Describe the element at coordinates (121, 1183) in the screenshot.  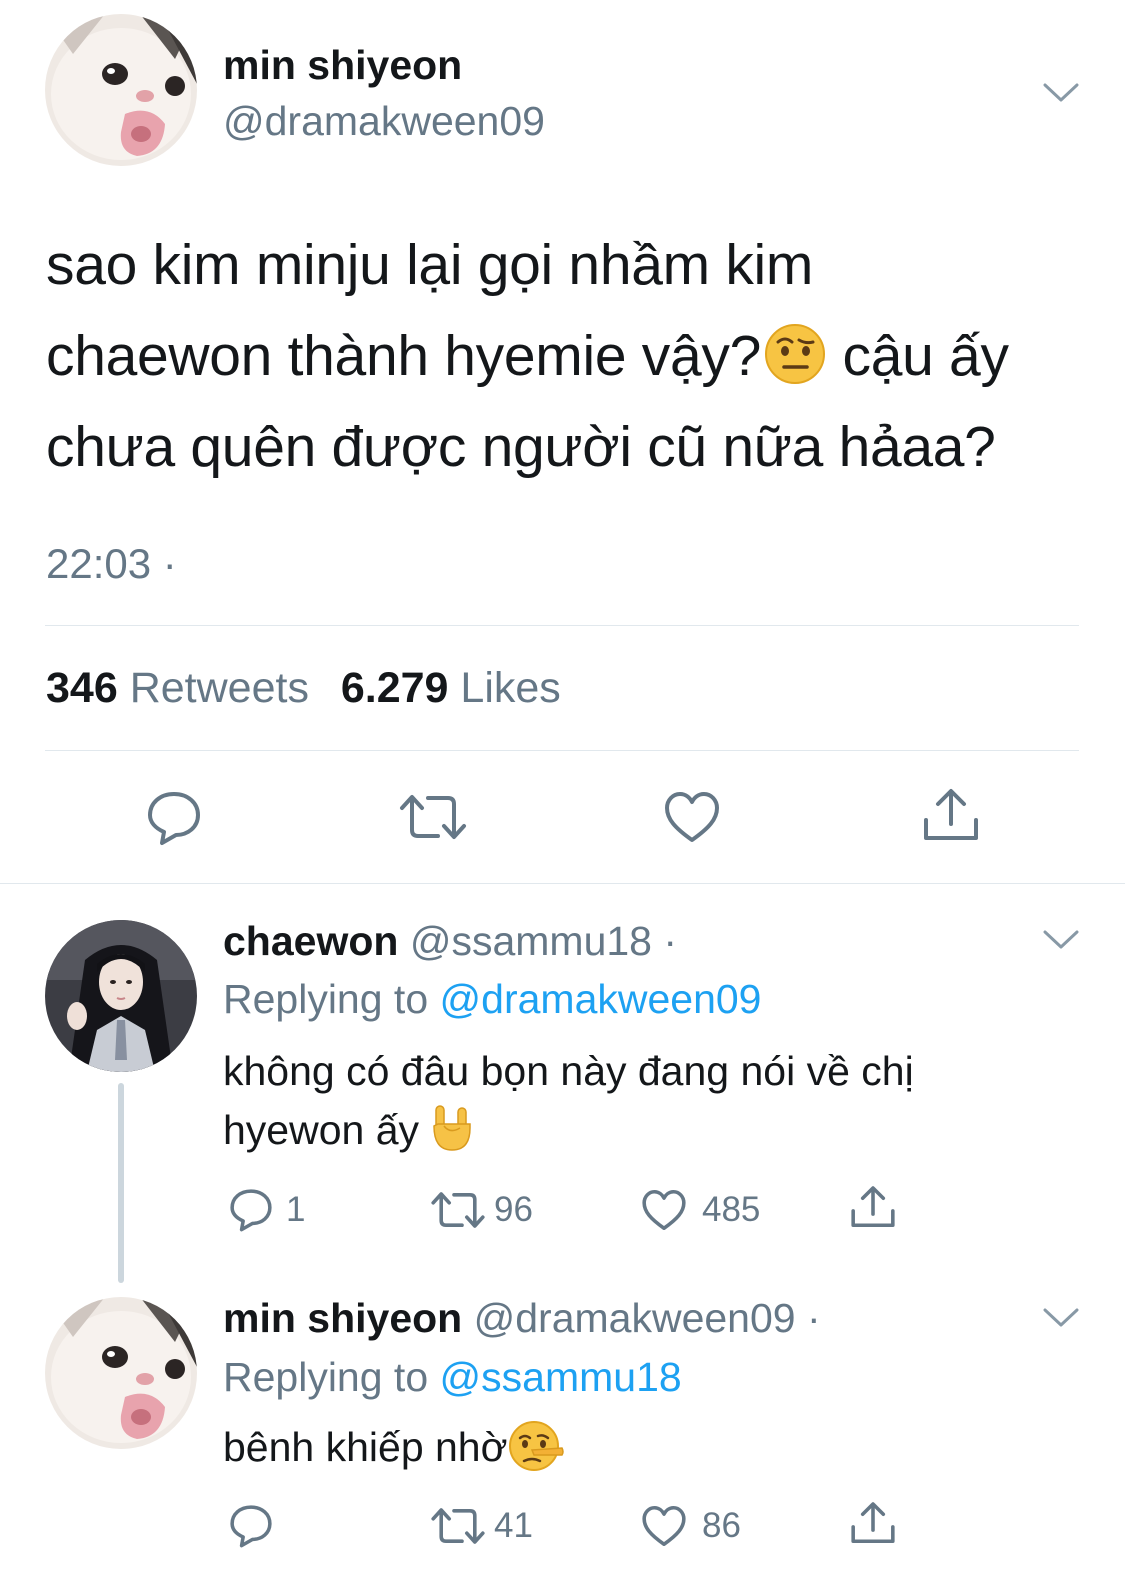
I see `thread-connector` at that location.